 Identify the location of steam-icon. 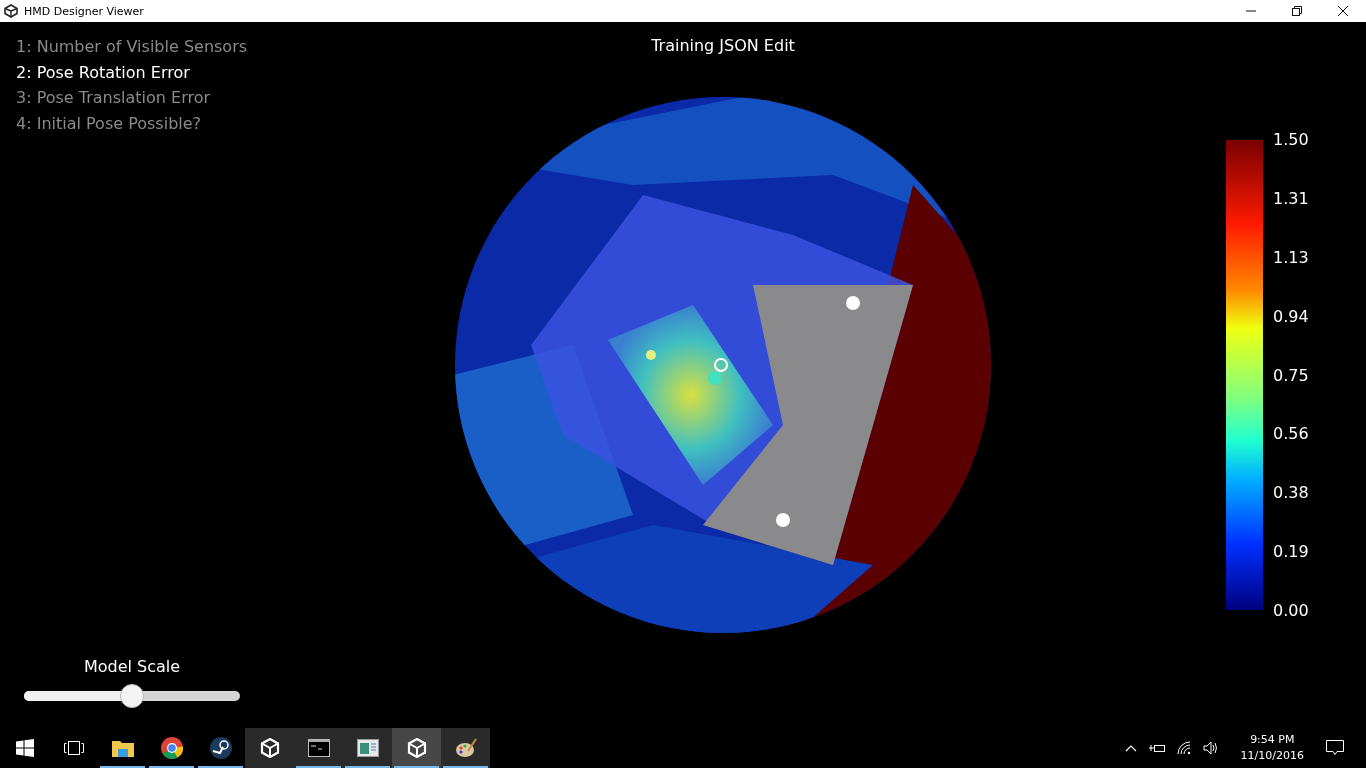
(220, 748).